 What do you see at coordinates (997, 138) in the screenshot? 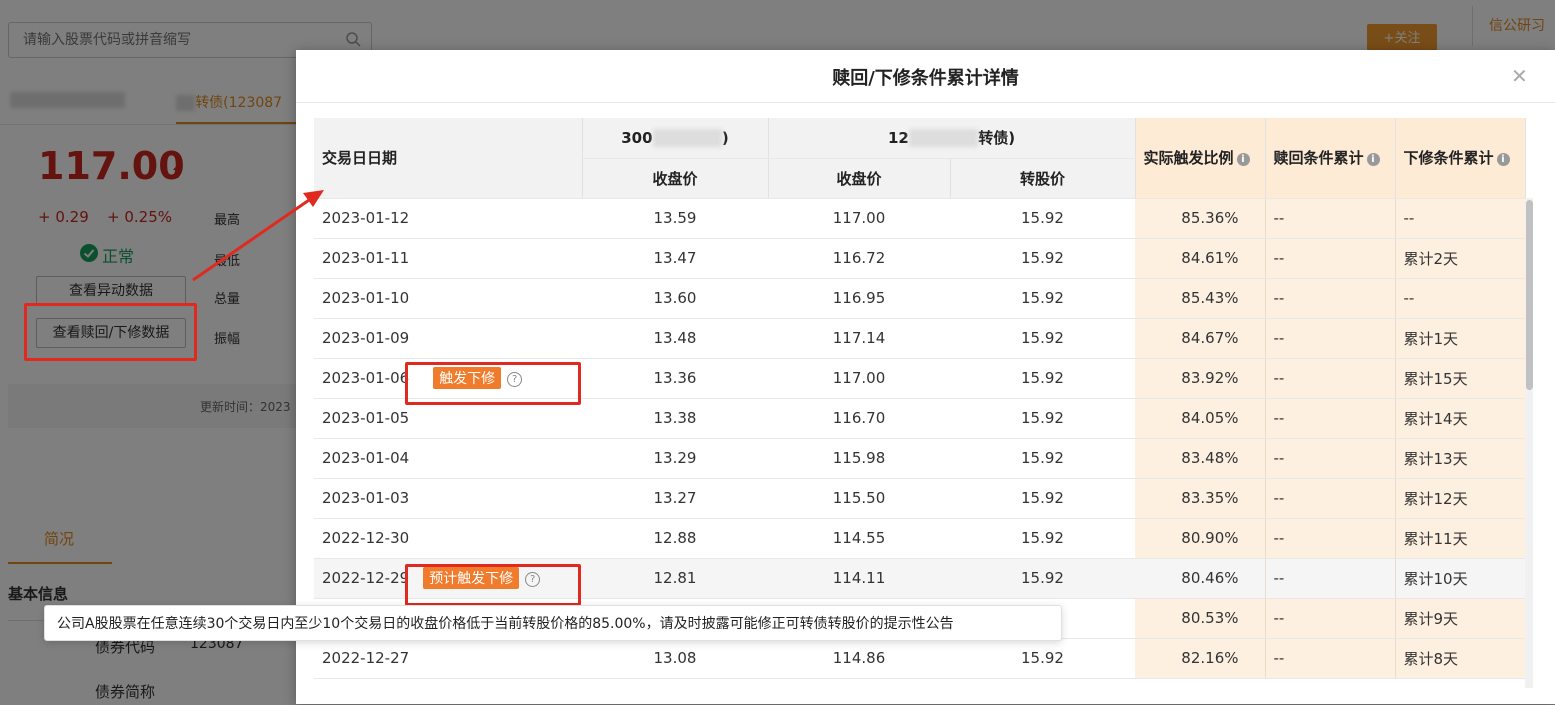
I see `header-bond-group-suffix: 转债)` at bounding box center [997, 138].